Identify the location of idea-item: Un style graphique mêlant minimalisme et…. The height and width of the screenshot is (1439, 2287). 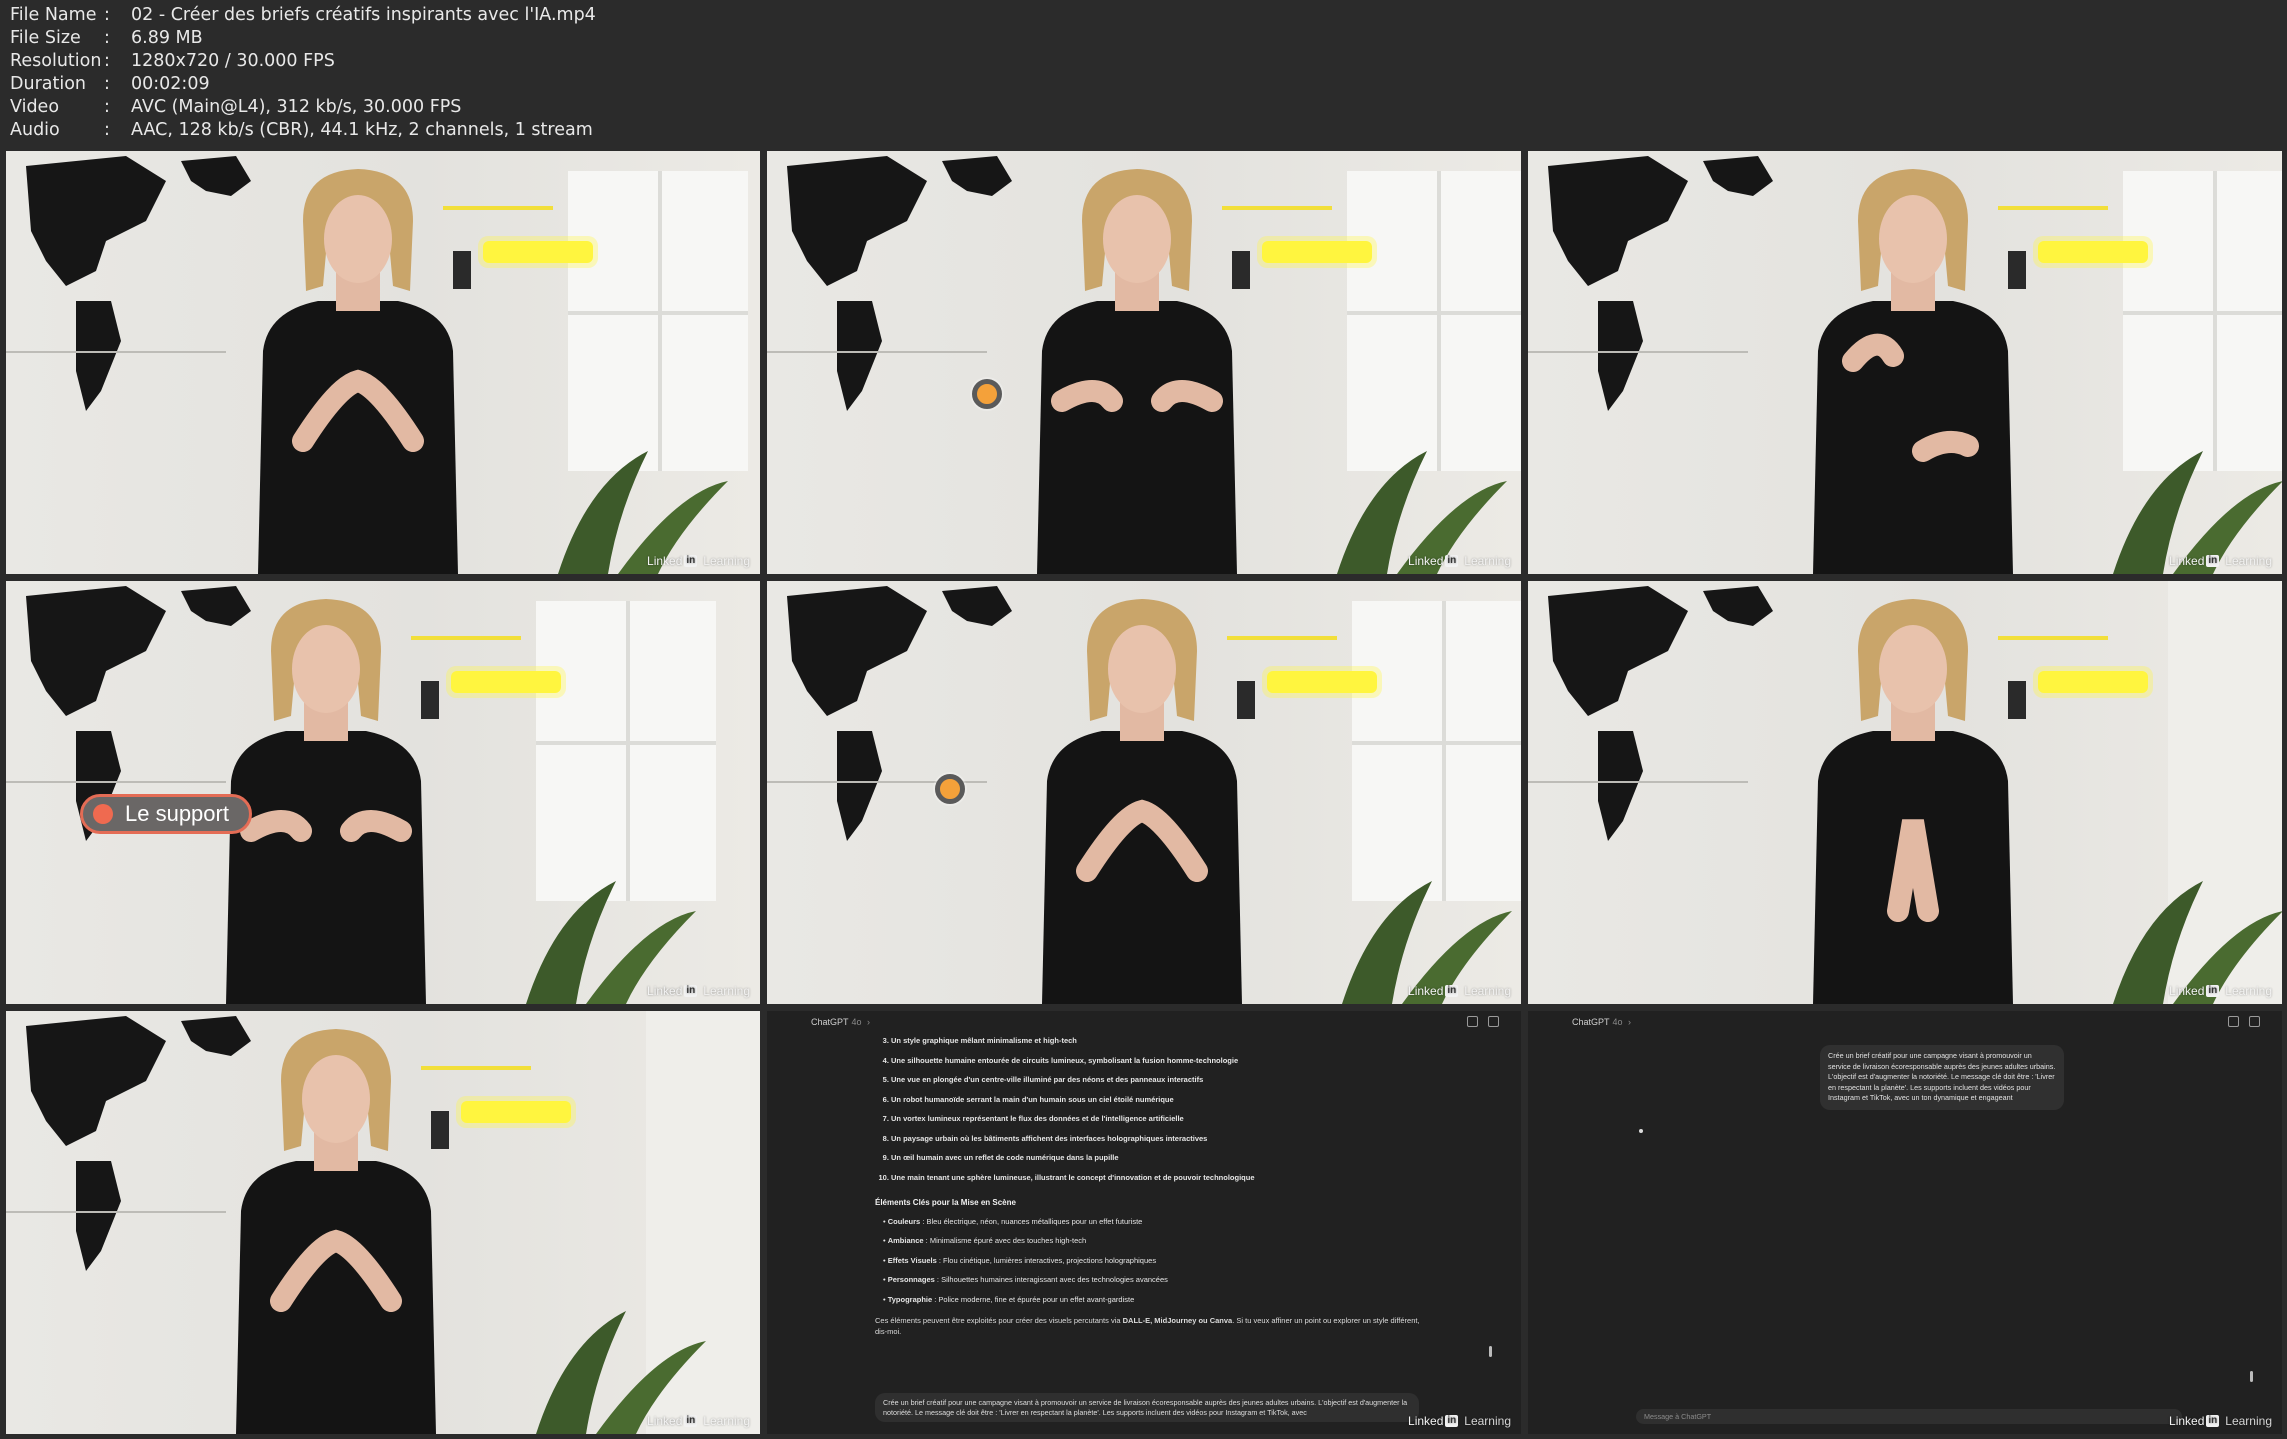
(1155, 1040).